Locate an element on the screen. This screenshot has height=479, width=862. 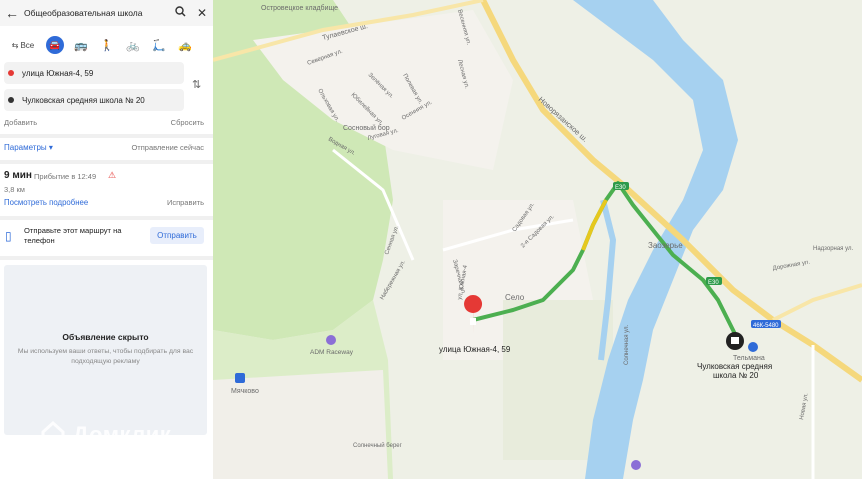
taxi-icon: 🚕 is located at coordinates (185, 45).